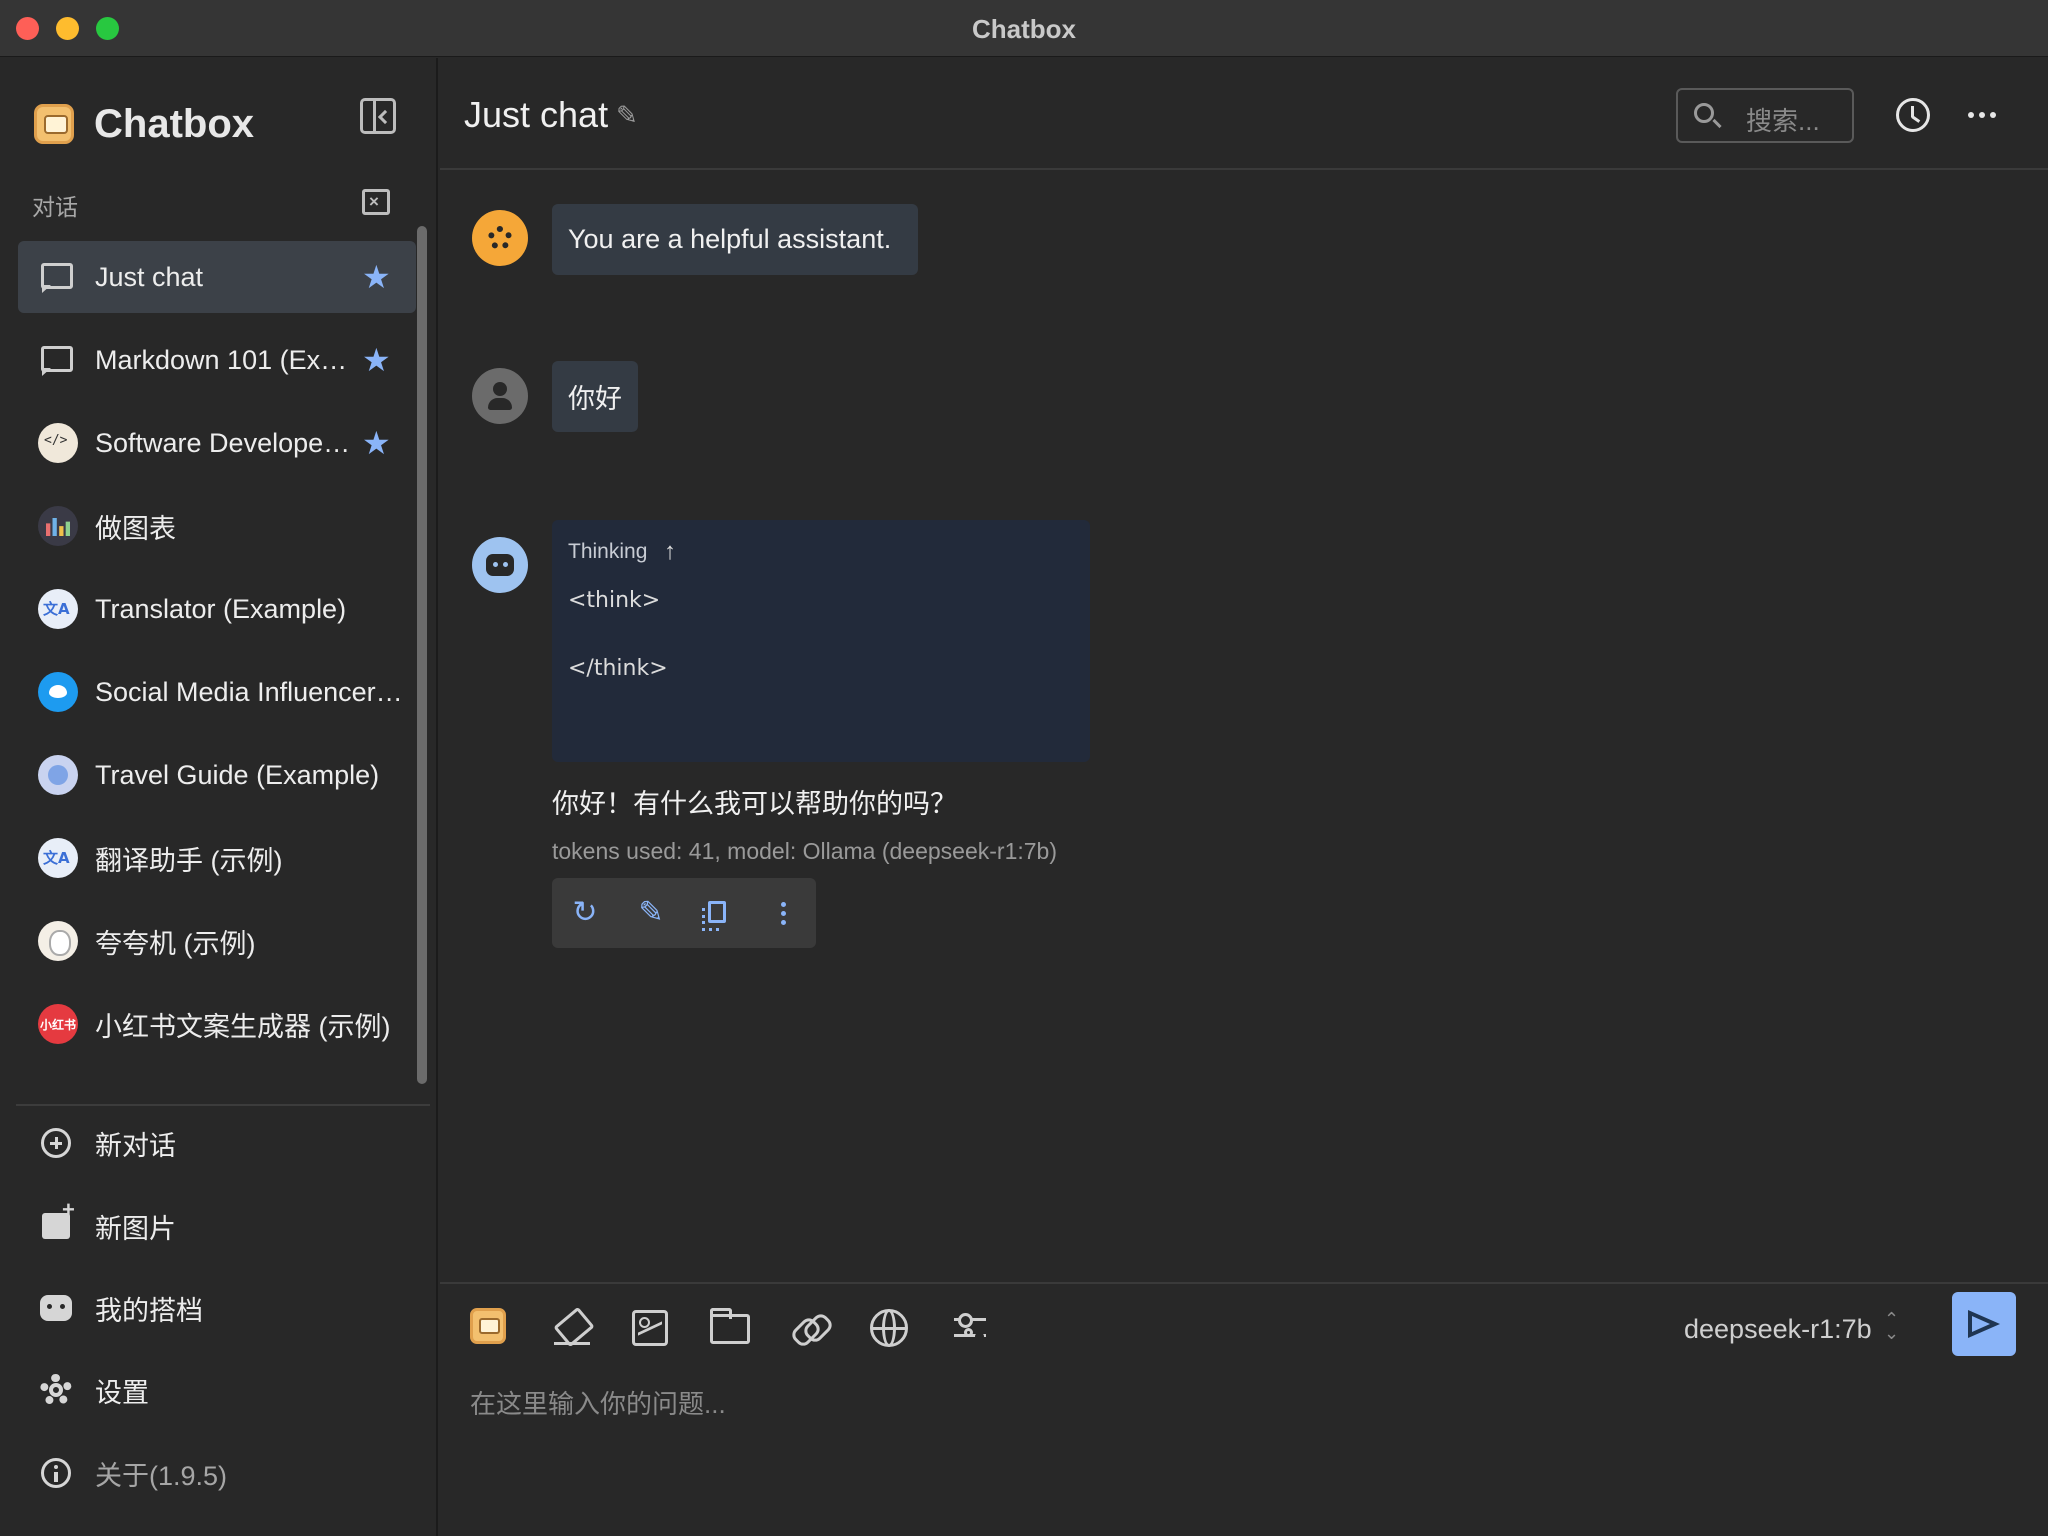 The width and height of the screenshot is (2048, 1536). Describe the element at coordinates (376, 202) in the screenshot. I see `clear-conversations-icon` at that location.